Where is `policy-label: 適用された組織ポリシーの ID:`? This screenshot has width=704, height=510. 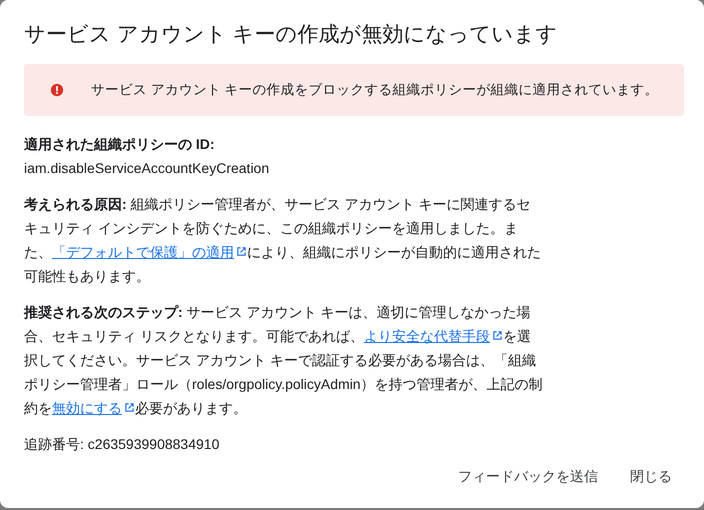 policy-label: 適用された組織ポリシーの ID: is located at coordinates (120, 144).